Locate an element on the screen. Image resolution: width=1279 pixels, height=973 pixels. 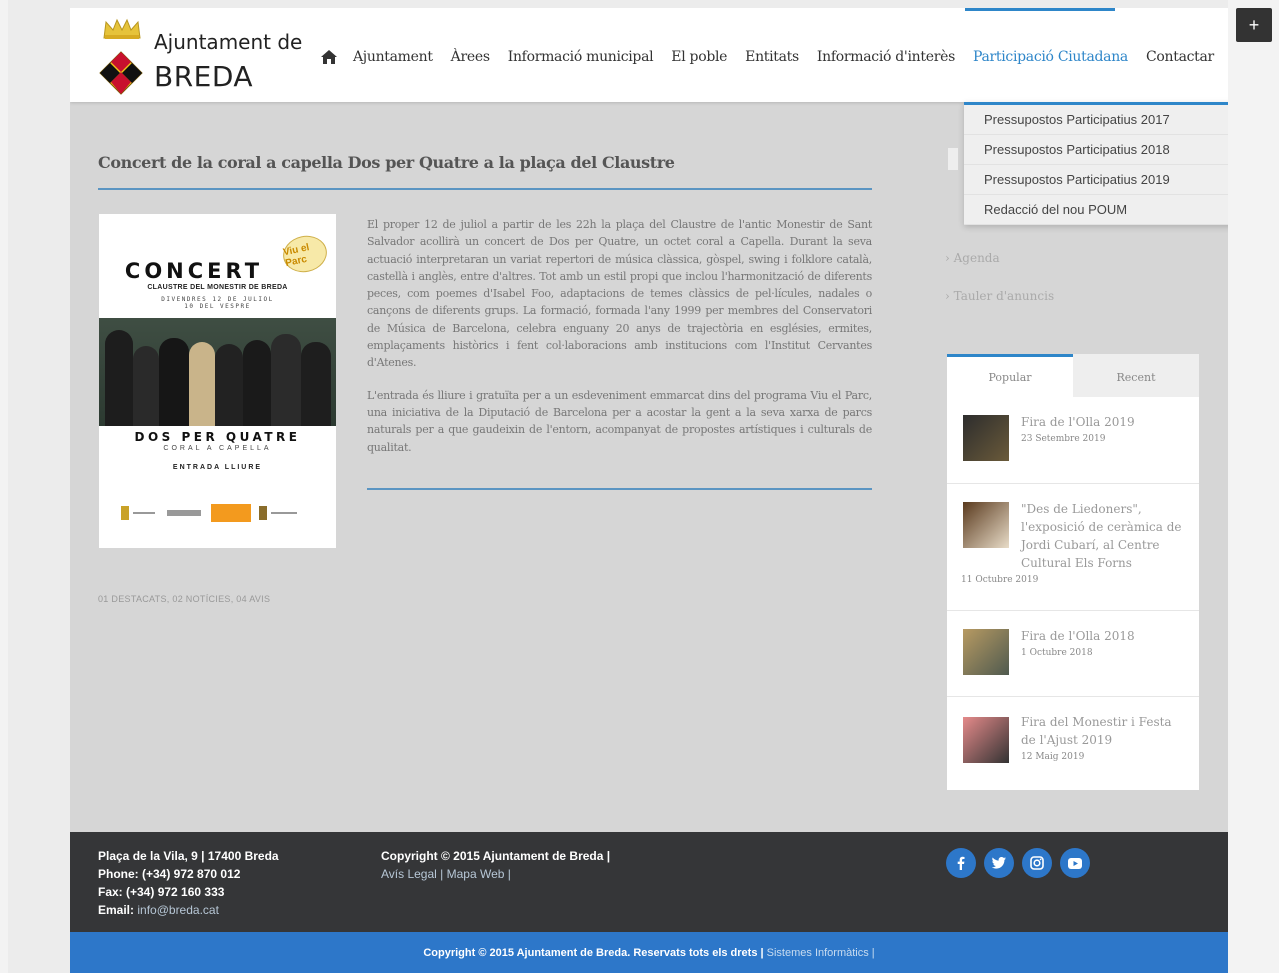
nav-contactar: Contactar is located at coordinates (1180, 57).